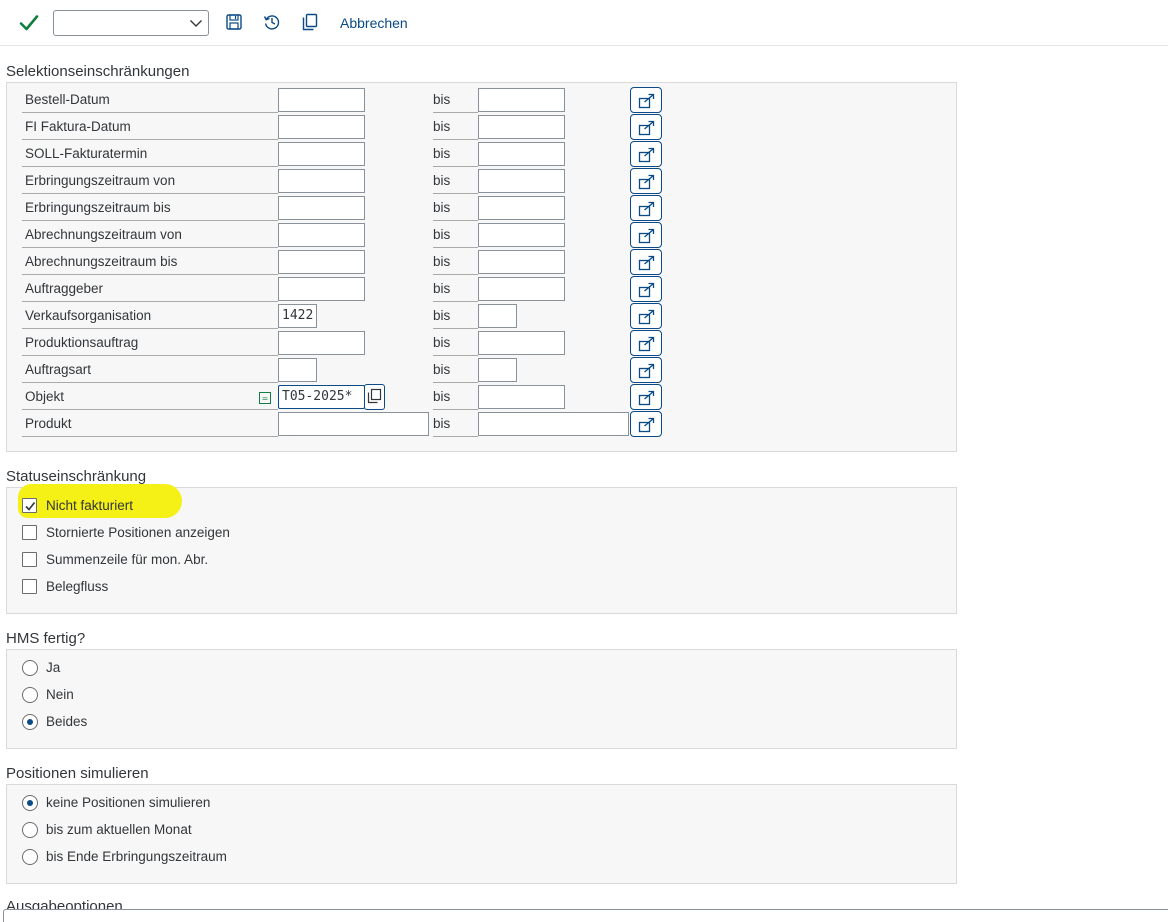 This screenshot has height=922, width=1168. Describe the element at coordinates (60, 694) in the screenshot. I see `radio-label: Nein` at that location.